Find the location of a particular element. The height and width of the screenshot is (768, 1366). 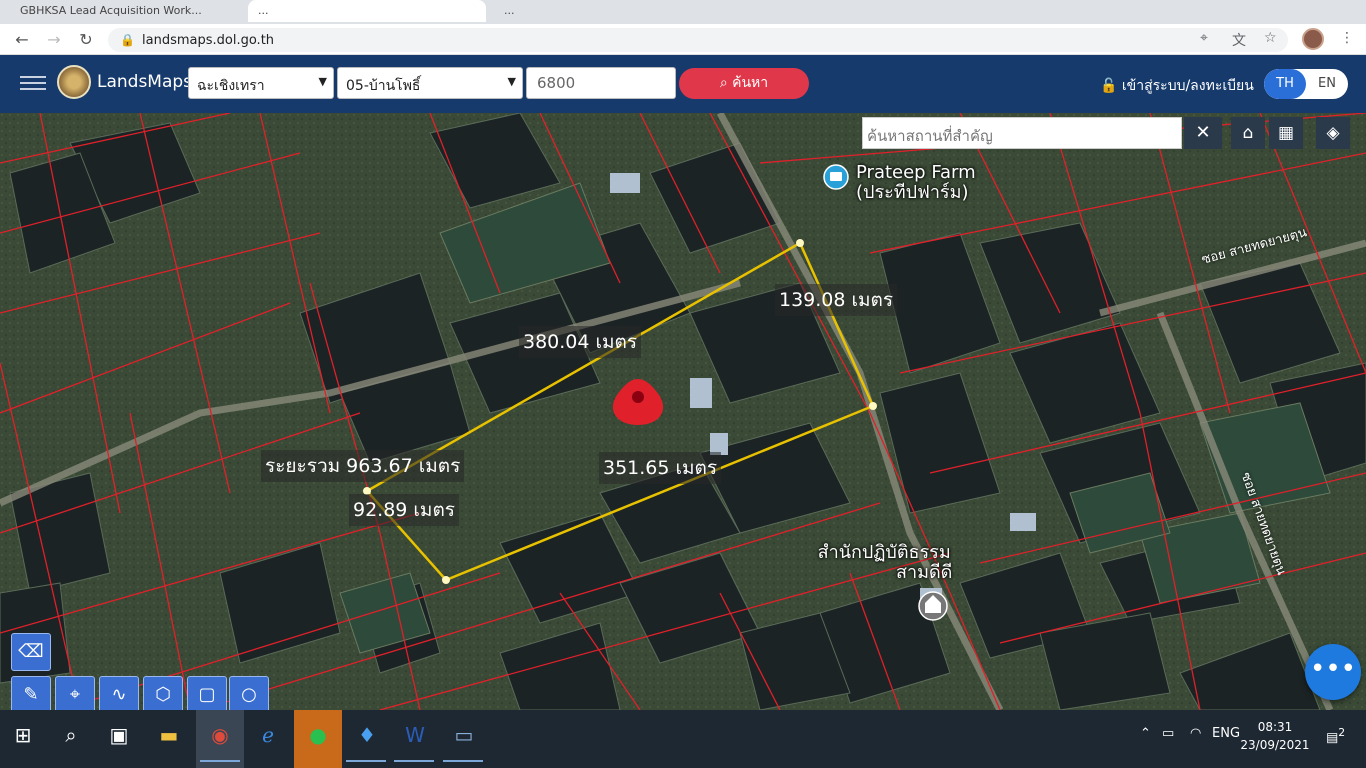

language-toggle: TH EN is located at coordinates (1306, 84).